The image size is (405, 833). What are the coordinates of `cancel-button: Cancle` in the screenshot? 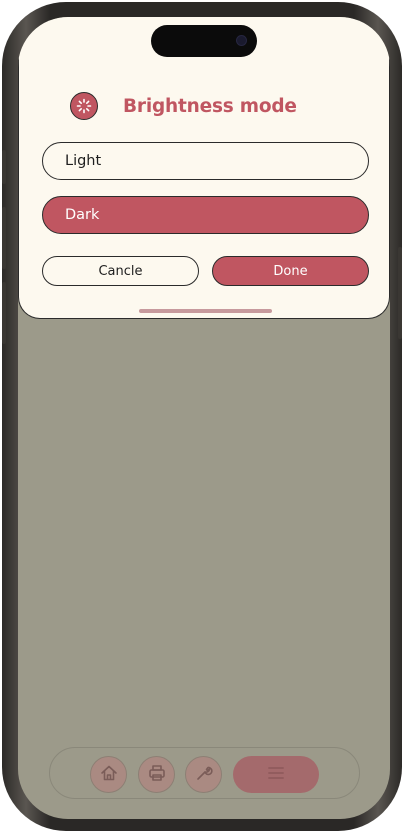 It's located at (120, 271).